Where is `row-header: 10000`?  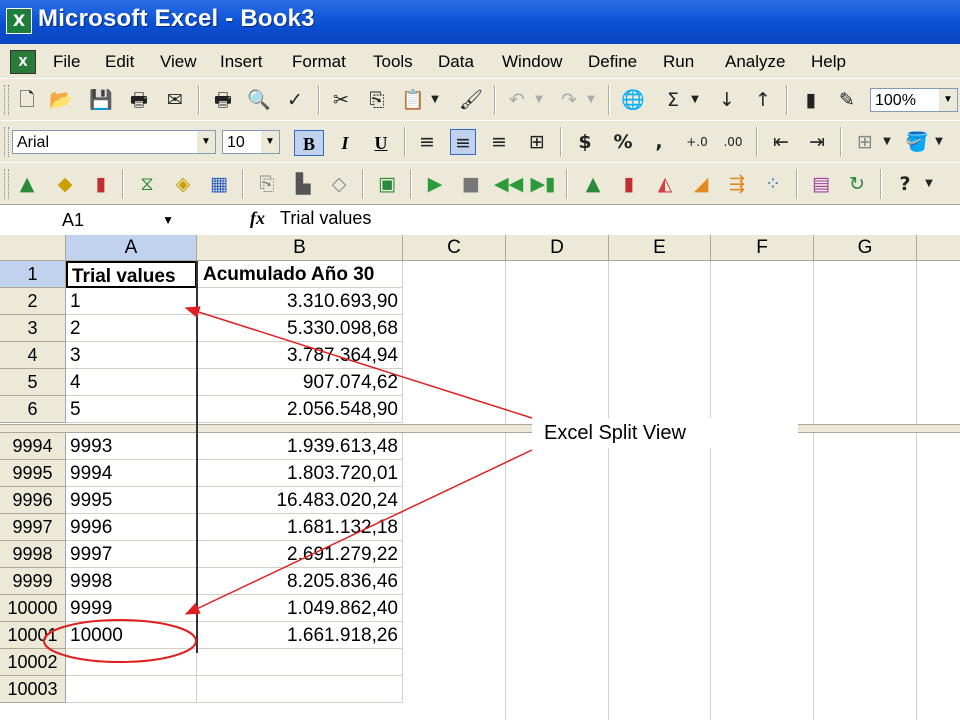
row-header: 10000 is located at coordinates (33, 608).